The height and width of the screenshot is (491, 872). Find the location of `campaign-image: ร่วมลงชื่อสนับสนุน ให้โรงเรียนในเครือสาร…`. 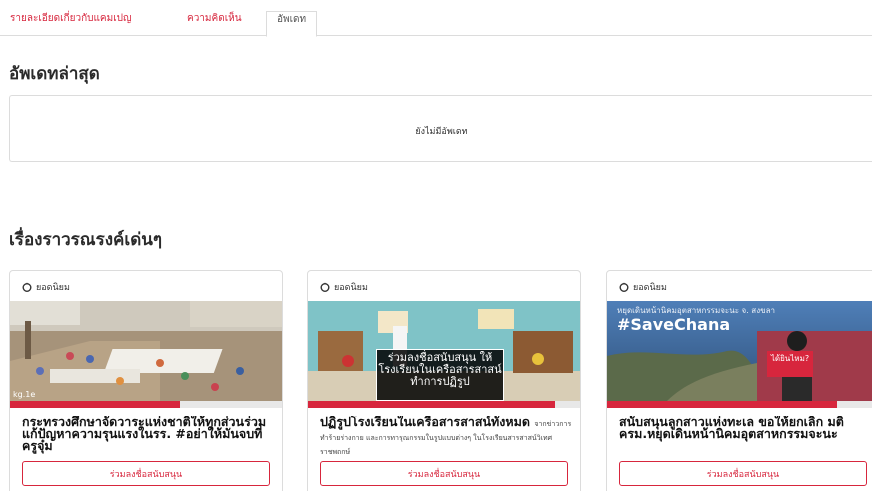

campaign-image: ร่วมลงชื่อสนับสนุน ให้โรงเรียนในเครือสาร… is located at coordinates (444, 351).